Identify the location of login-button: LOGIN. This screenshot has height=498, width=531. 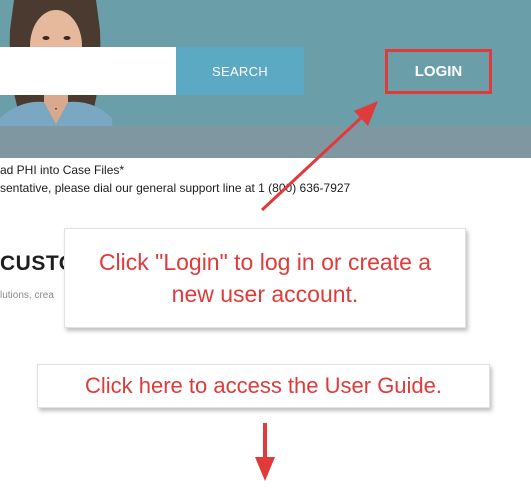
(438, 71).